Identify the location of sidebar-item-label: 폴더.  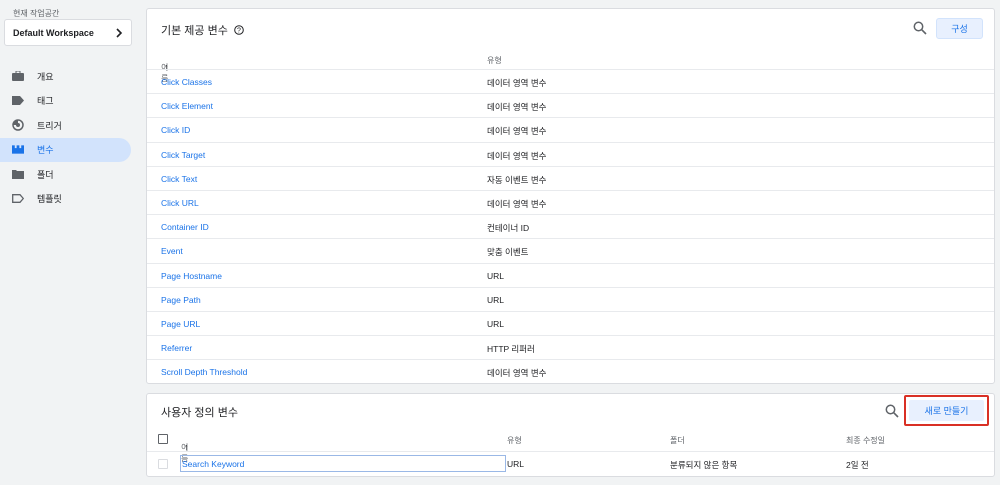
(45, 174).